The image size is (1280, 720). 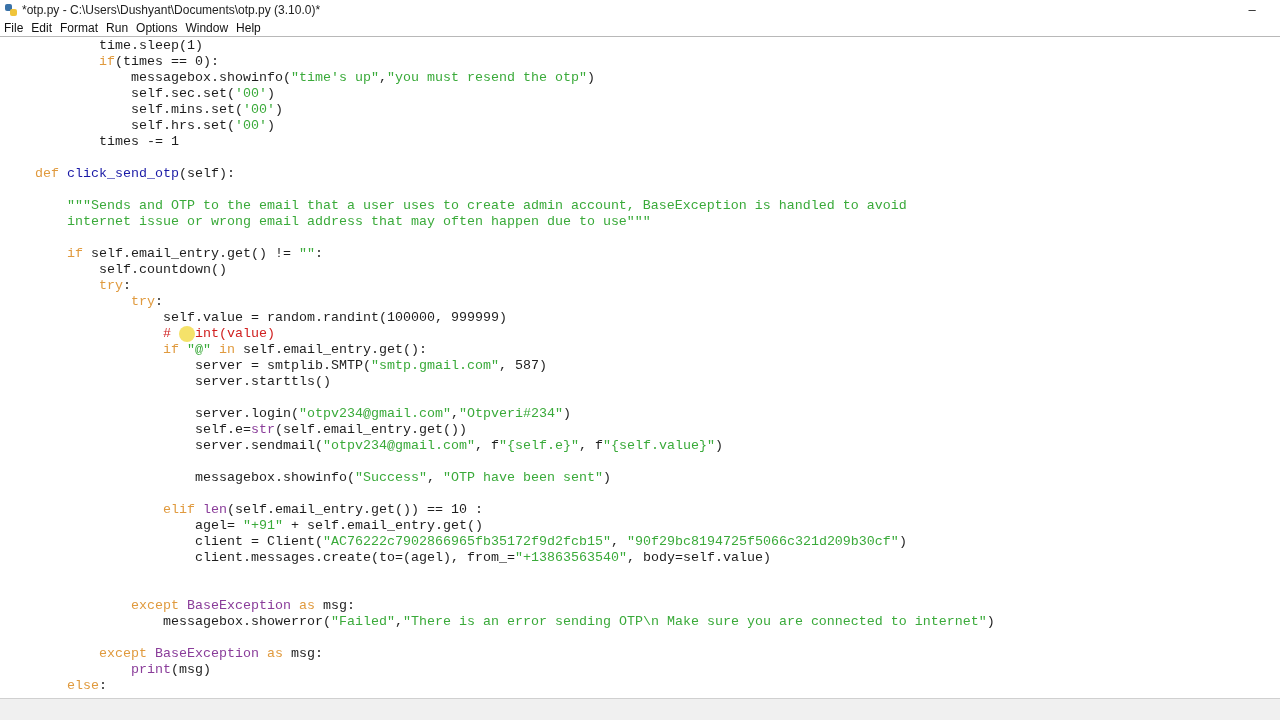 What do you see at coordinates (151, 46) in the screenshot?
I see `code-line: time.sleep(1)` at bounding box center [151, 46].